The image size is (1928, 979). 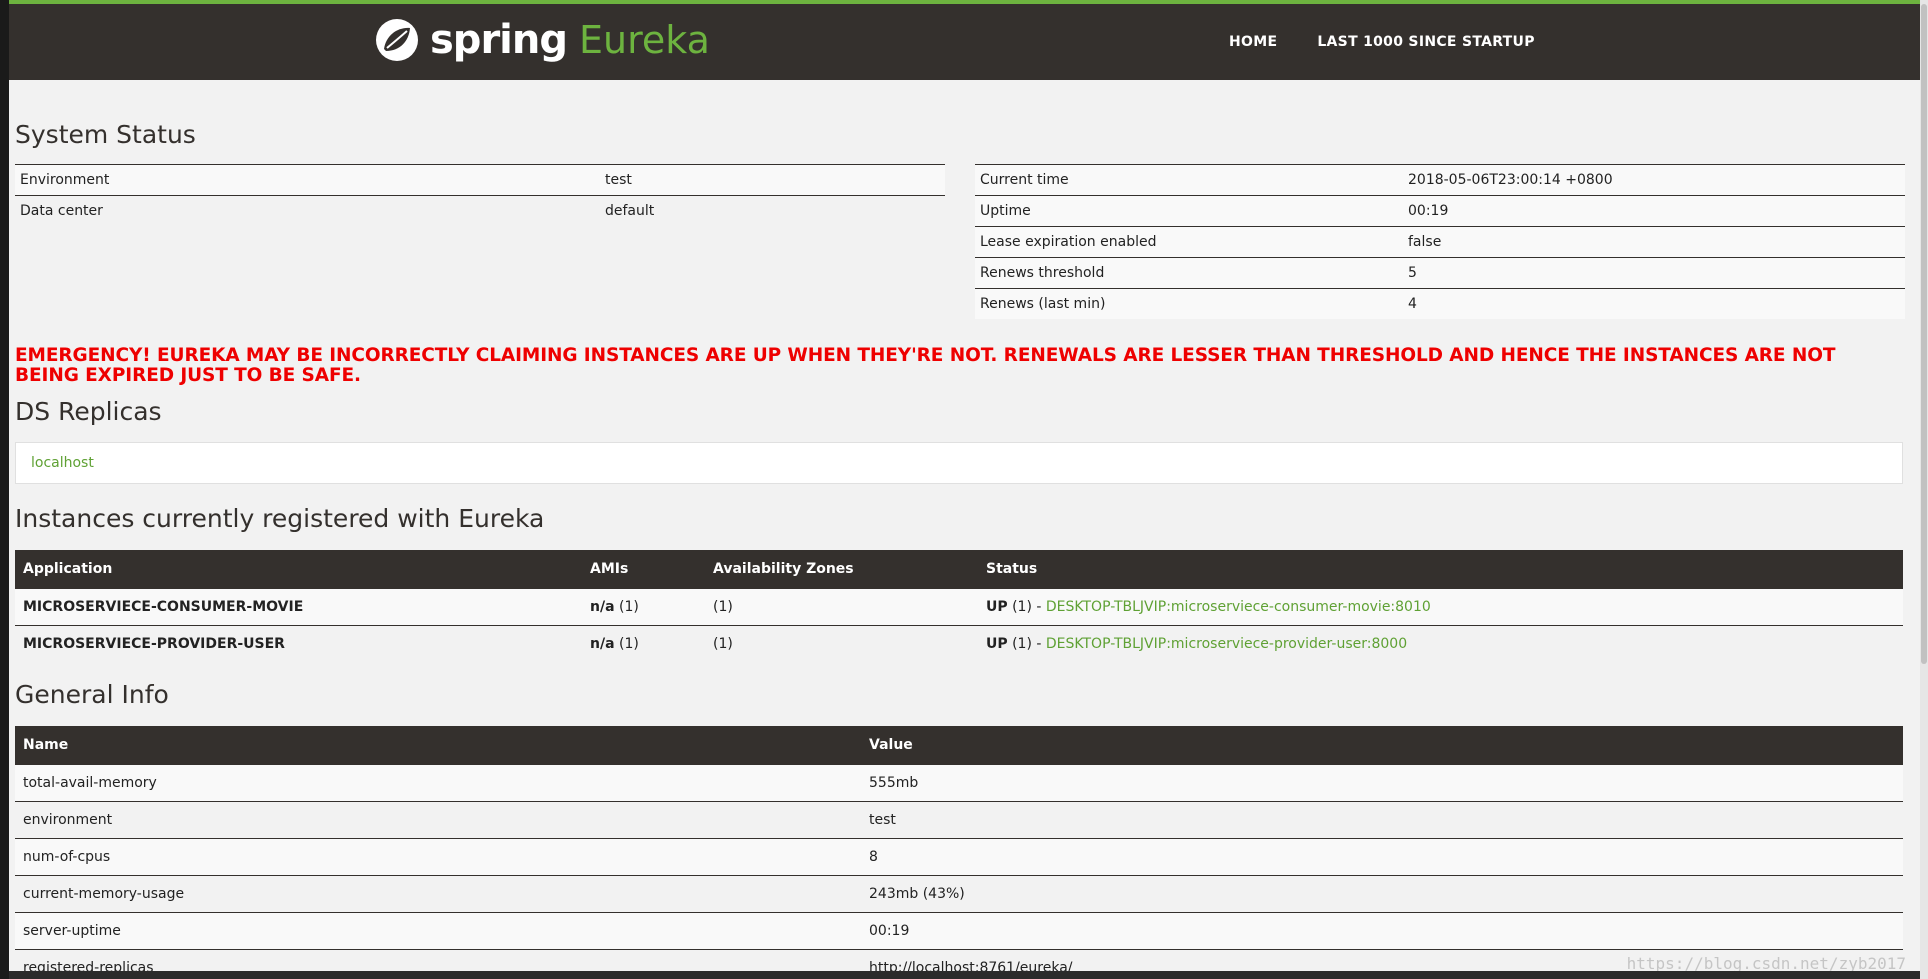 What do you see at coordinates (841, 569) in the screenshot?
I see `column-header-availability-zones: Availability Zones` at bounding box center [841, 569].